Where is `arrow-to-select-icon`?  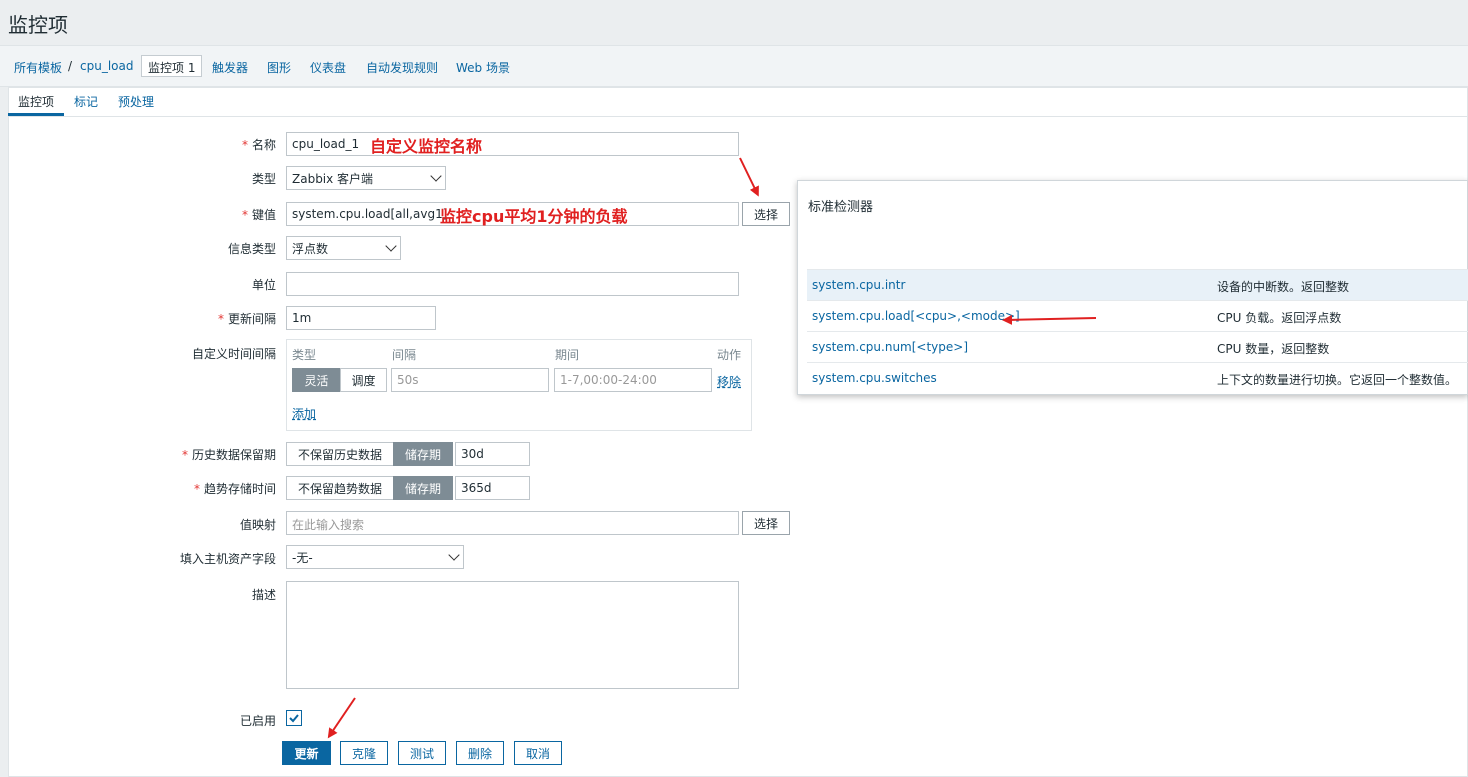 arrow-to-select-icon is located at coordinates (749, 177).